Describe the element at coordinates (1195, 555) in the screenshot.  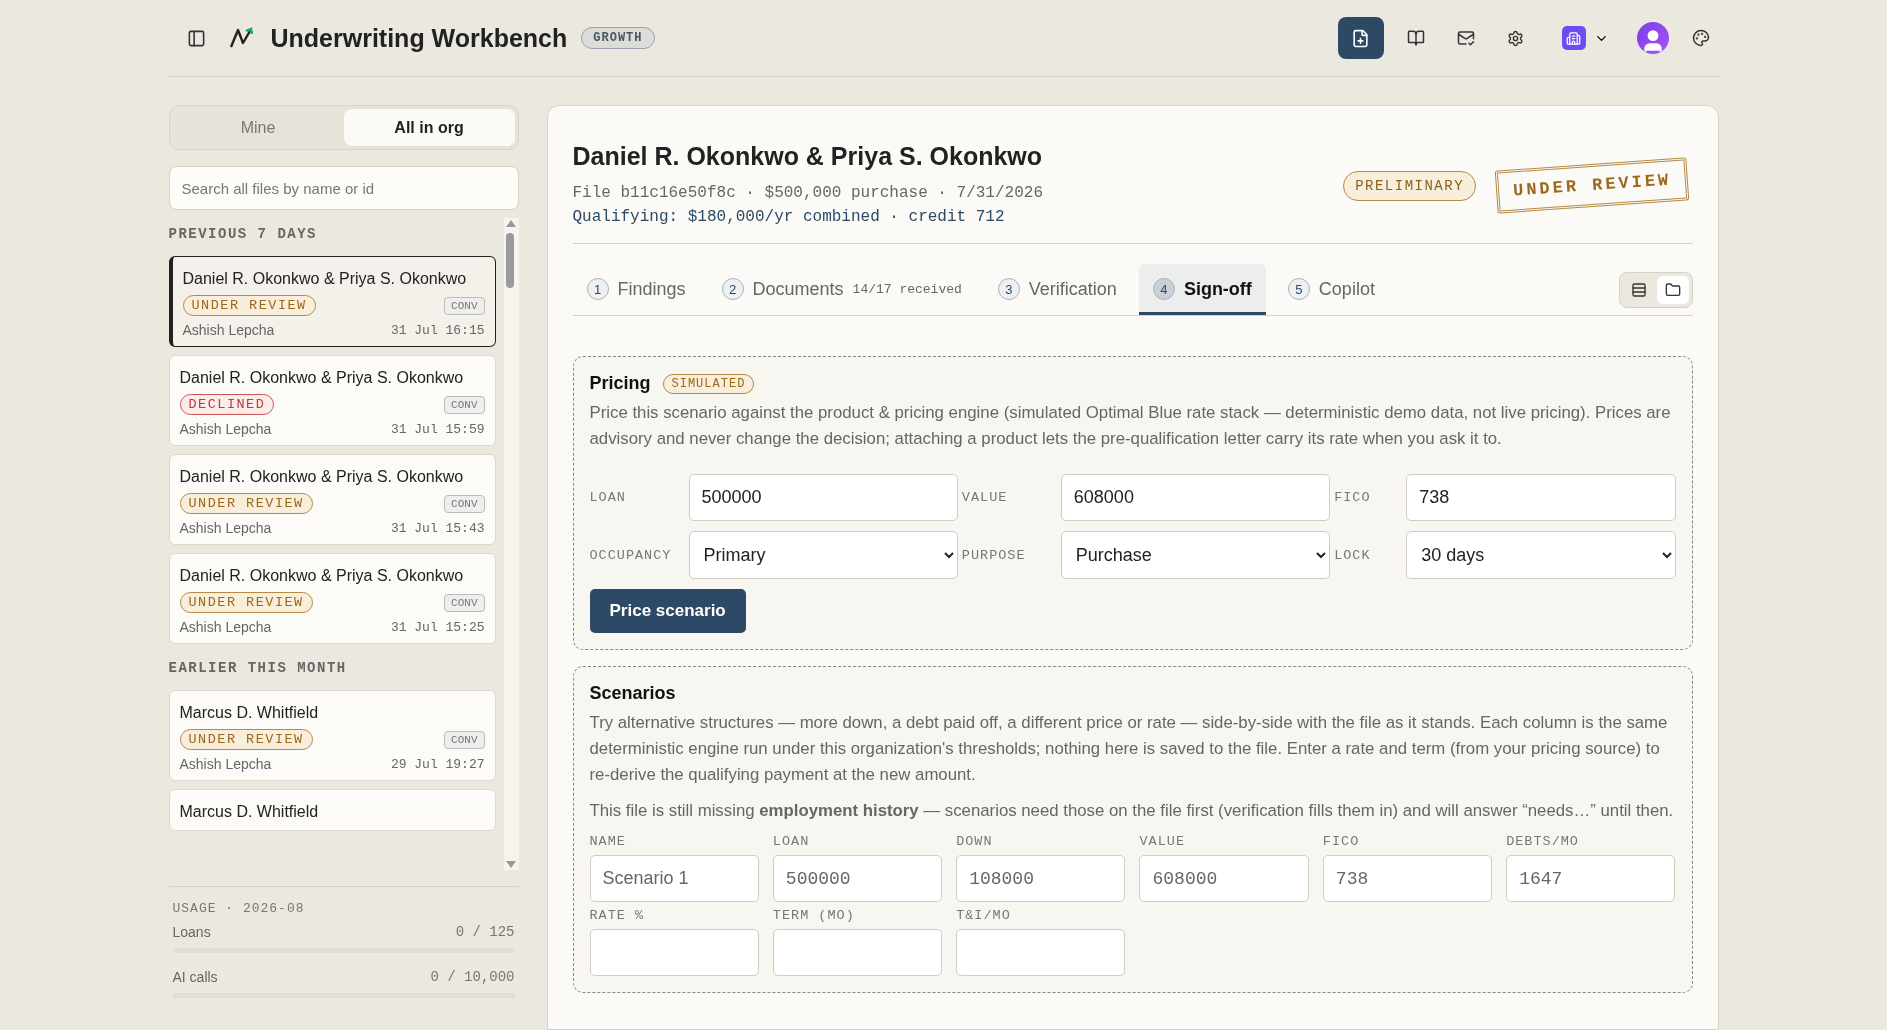
I see `select-field: Purchase` at that location.